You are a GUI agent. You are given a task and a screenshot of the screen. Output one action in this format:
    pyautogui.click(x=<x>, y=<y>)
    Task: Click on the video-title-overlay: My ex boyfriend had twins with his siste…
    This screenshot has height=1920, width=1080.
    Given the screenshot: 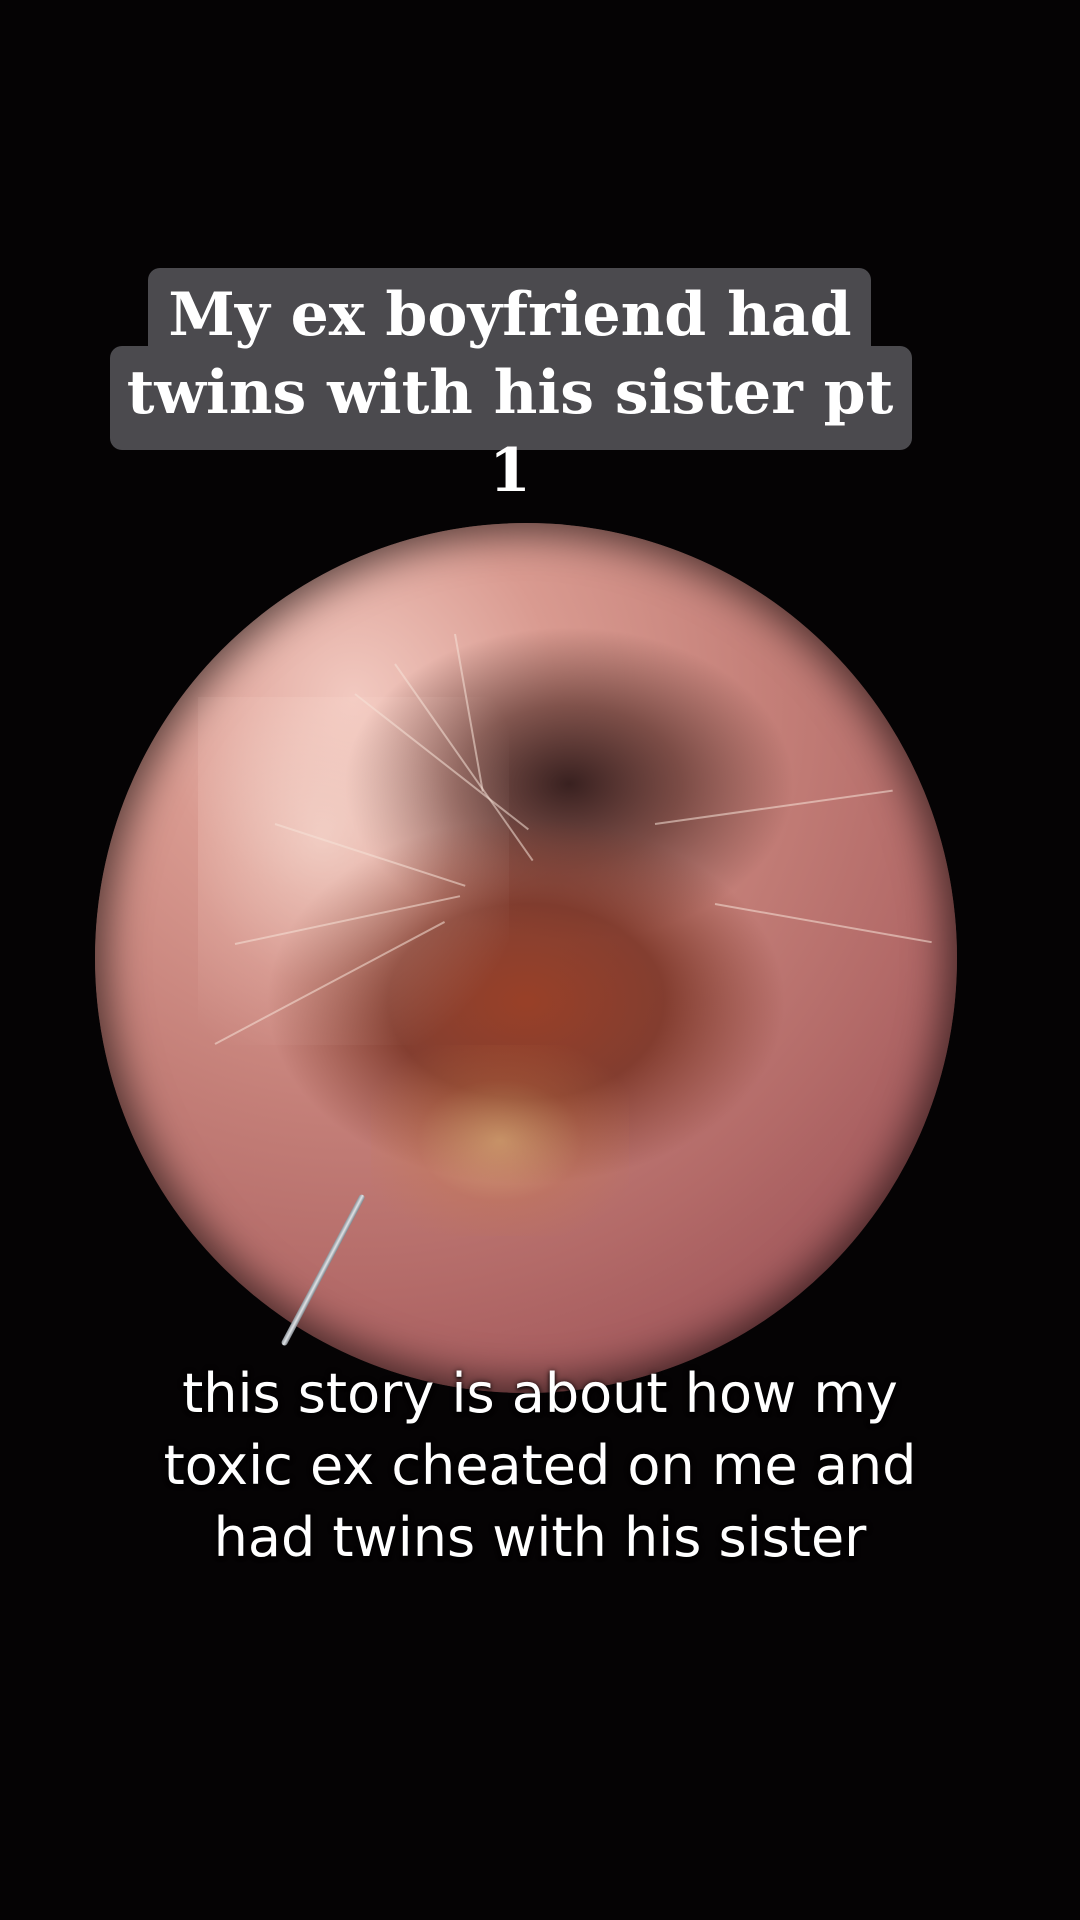 What is the action you would take?
    pyautogui.click(x=512, y=387)
    